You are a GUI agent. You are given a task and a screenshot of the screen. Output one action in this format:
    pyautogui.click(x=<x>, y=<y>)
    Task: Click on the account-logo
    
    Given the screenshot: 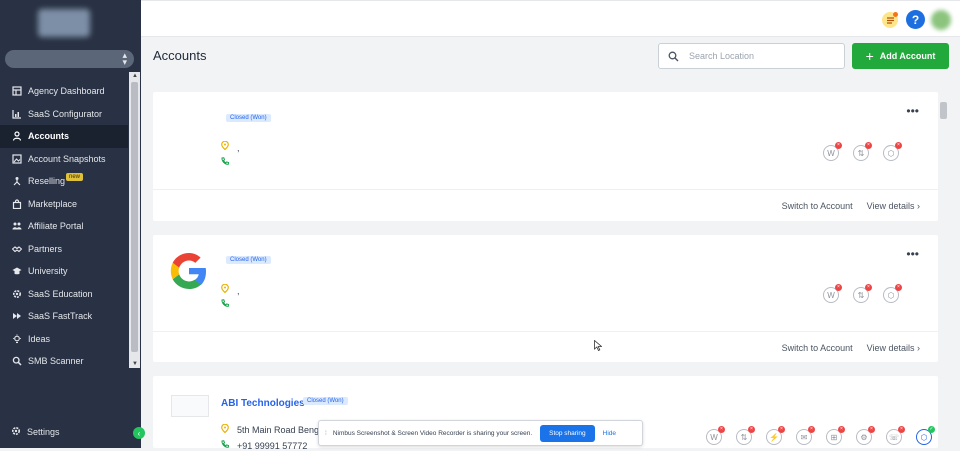 What is the action you would take?
    pyautogui.click(x=190, y=406)
    